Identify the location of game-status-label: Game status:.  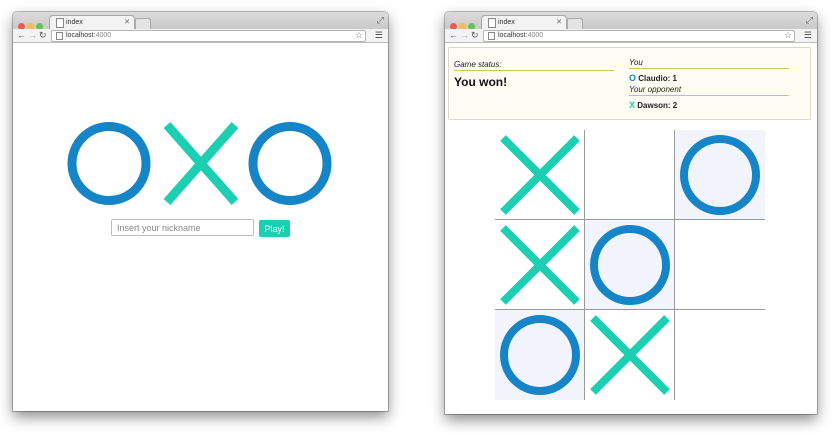
(534, 65).